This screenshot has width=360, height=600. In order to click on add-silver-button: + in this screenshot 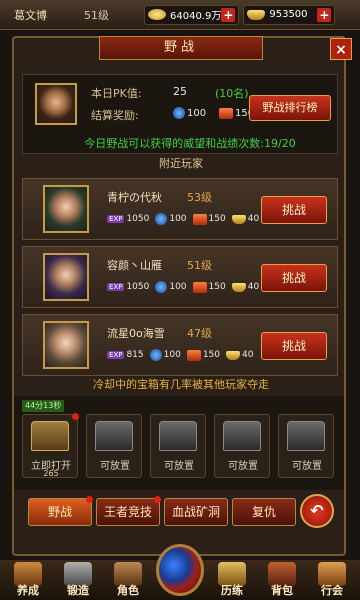, I will do `click(228, 14)`.